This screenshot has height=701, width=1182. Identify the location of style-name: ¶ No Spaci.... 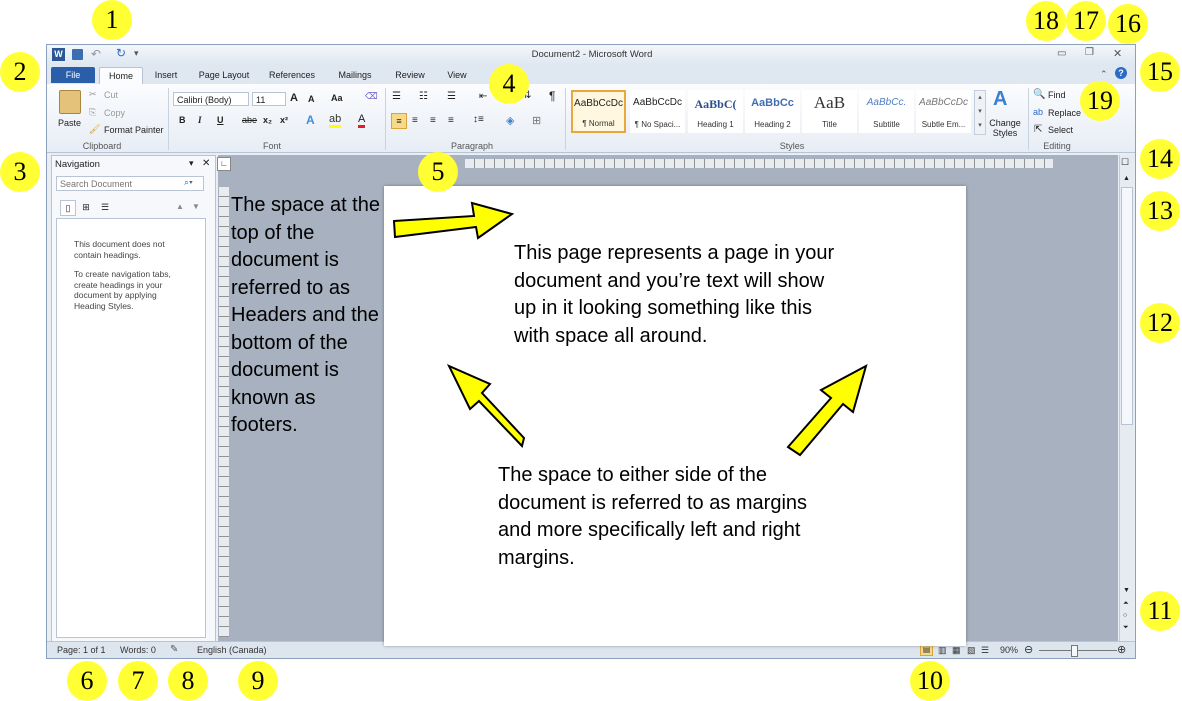
(657, 124).